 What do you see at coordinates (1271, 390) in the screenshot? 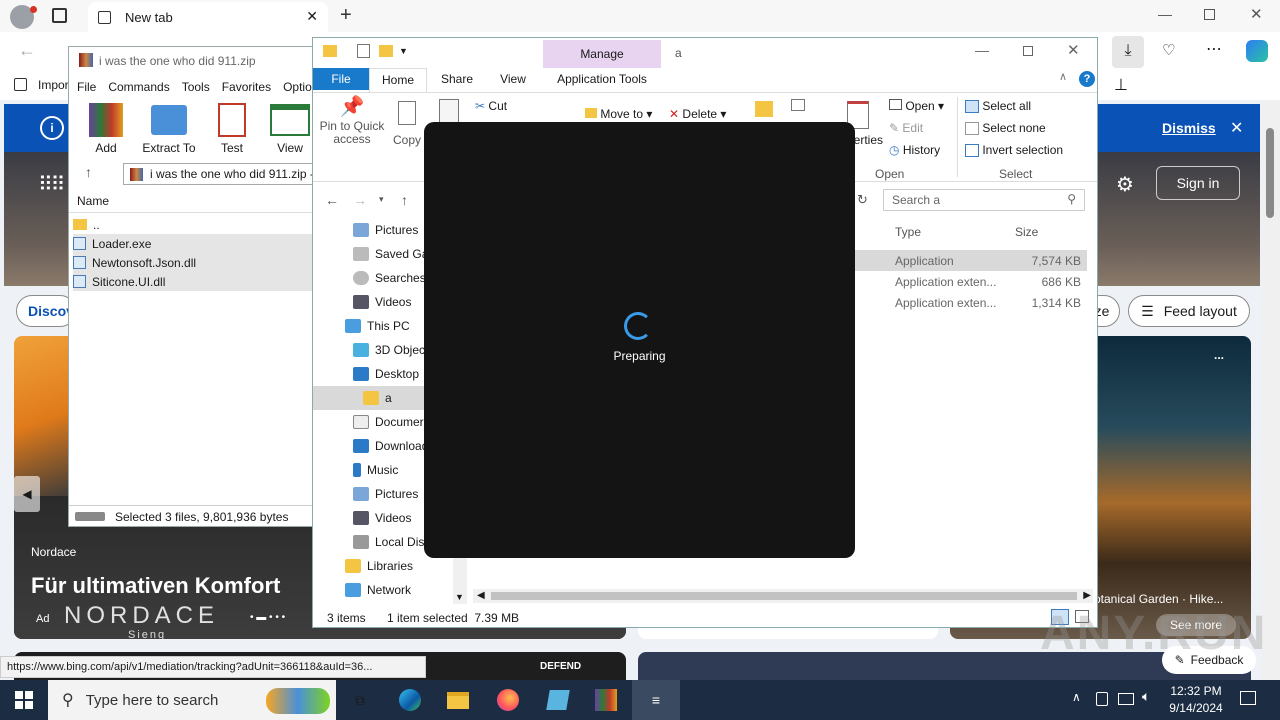
I see `scrollbar` at bounding box center [1271, 390].